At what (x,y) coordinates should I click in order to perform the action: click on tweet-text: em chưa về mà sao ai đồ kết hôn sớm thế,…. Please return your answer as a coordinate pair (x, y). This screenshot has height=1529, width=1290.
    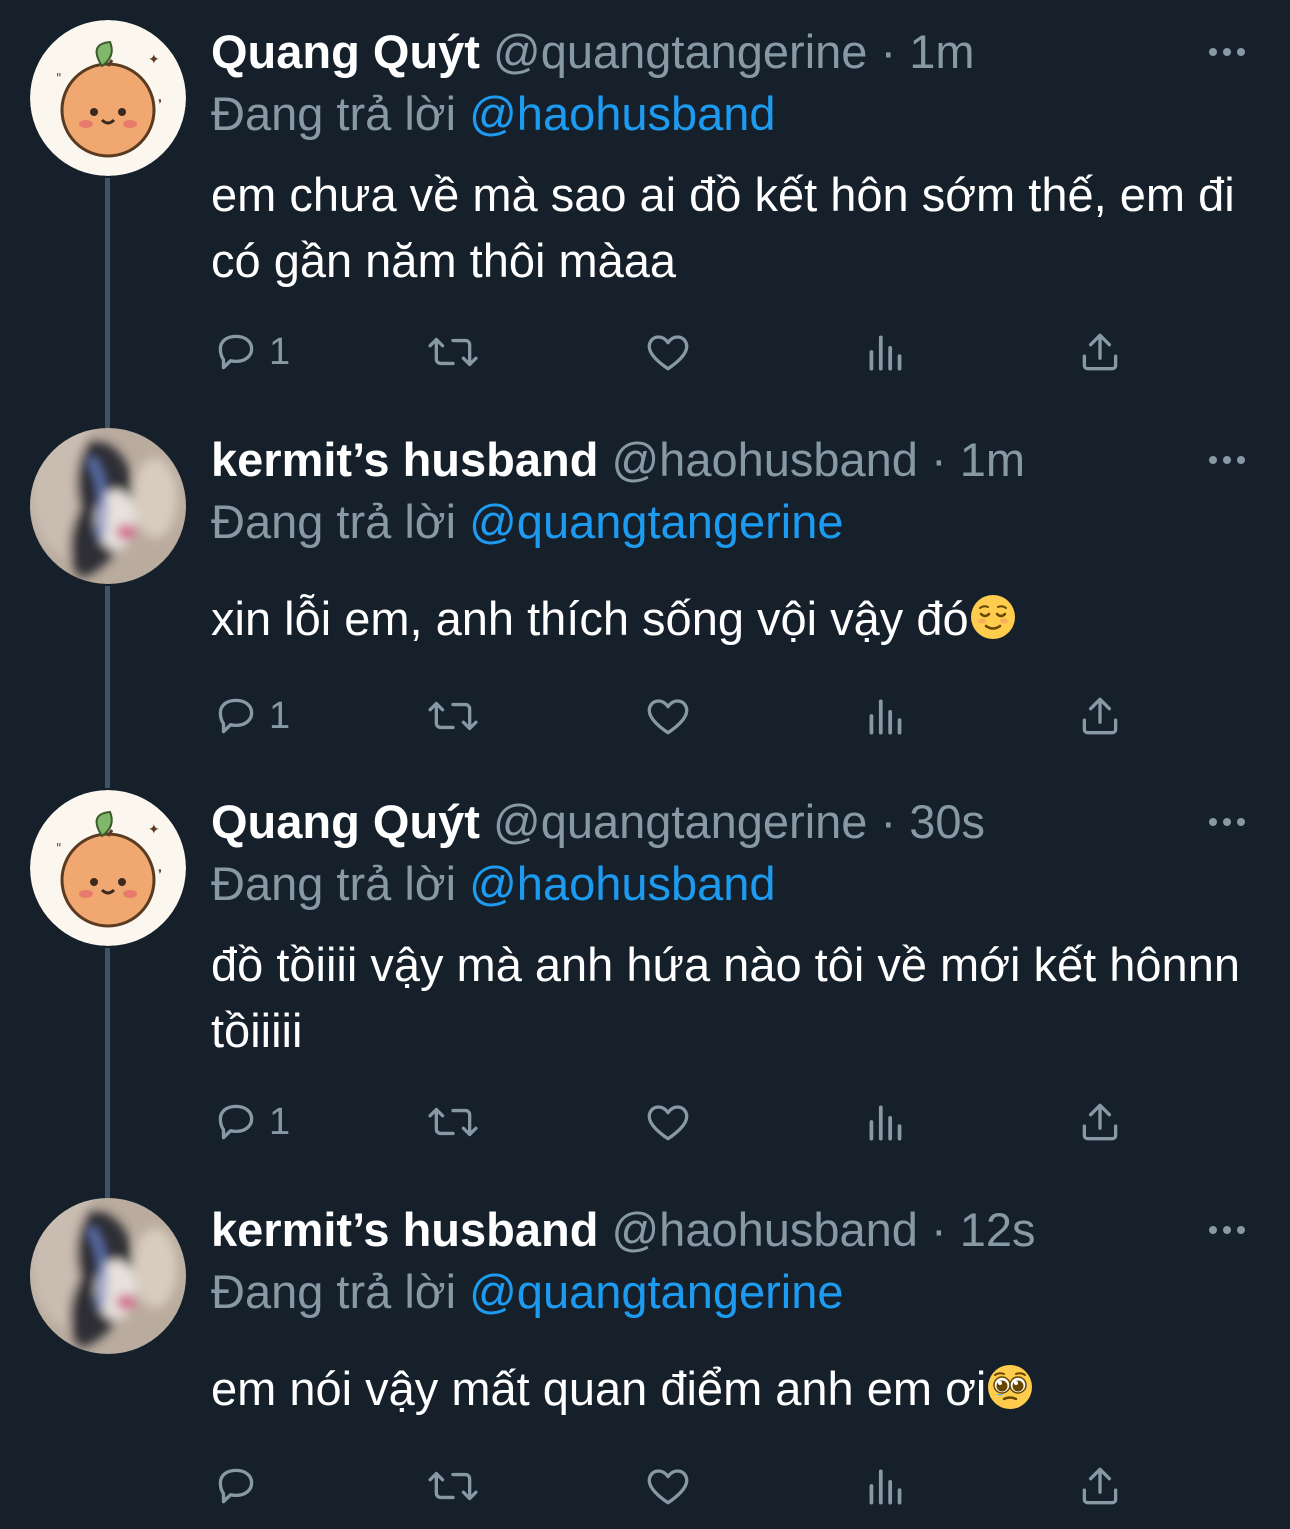
    Looking at the image, I should click on (723, 227).